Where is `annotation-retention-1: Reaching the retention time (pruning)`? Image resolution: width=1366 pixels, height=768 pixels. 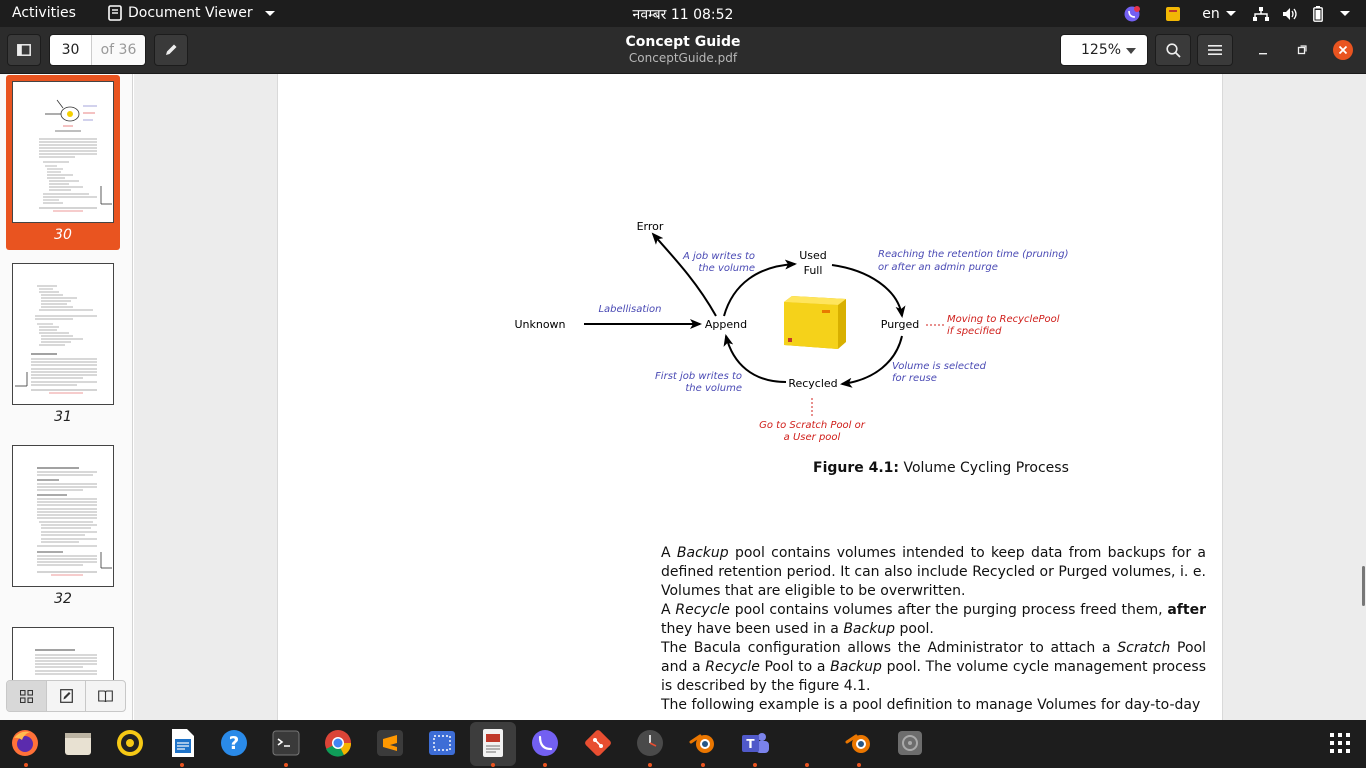
annotation-retention-1: Reaching the retention time (pruning) is located at coordinates (973, 254).